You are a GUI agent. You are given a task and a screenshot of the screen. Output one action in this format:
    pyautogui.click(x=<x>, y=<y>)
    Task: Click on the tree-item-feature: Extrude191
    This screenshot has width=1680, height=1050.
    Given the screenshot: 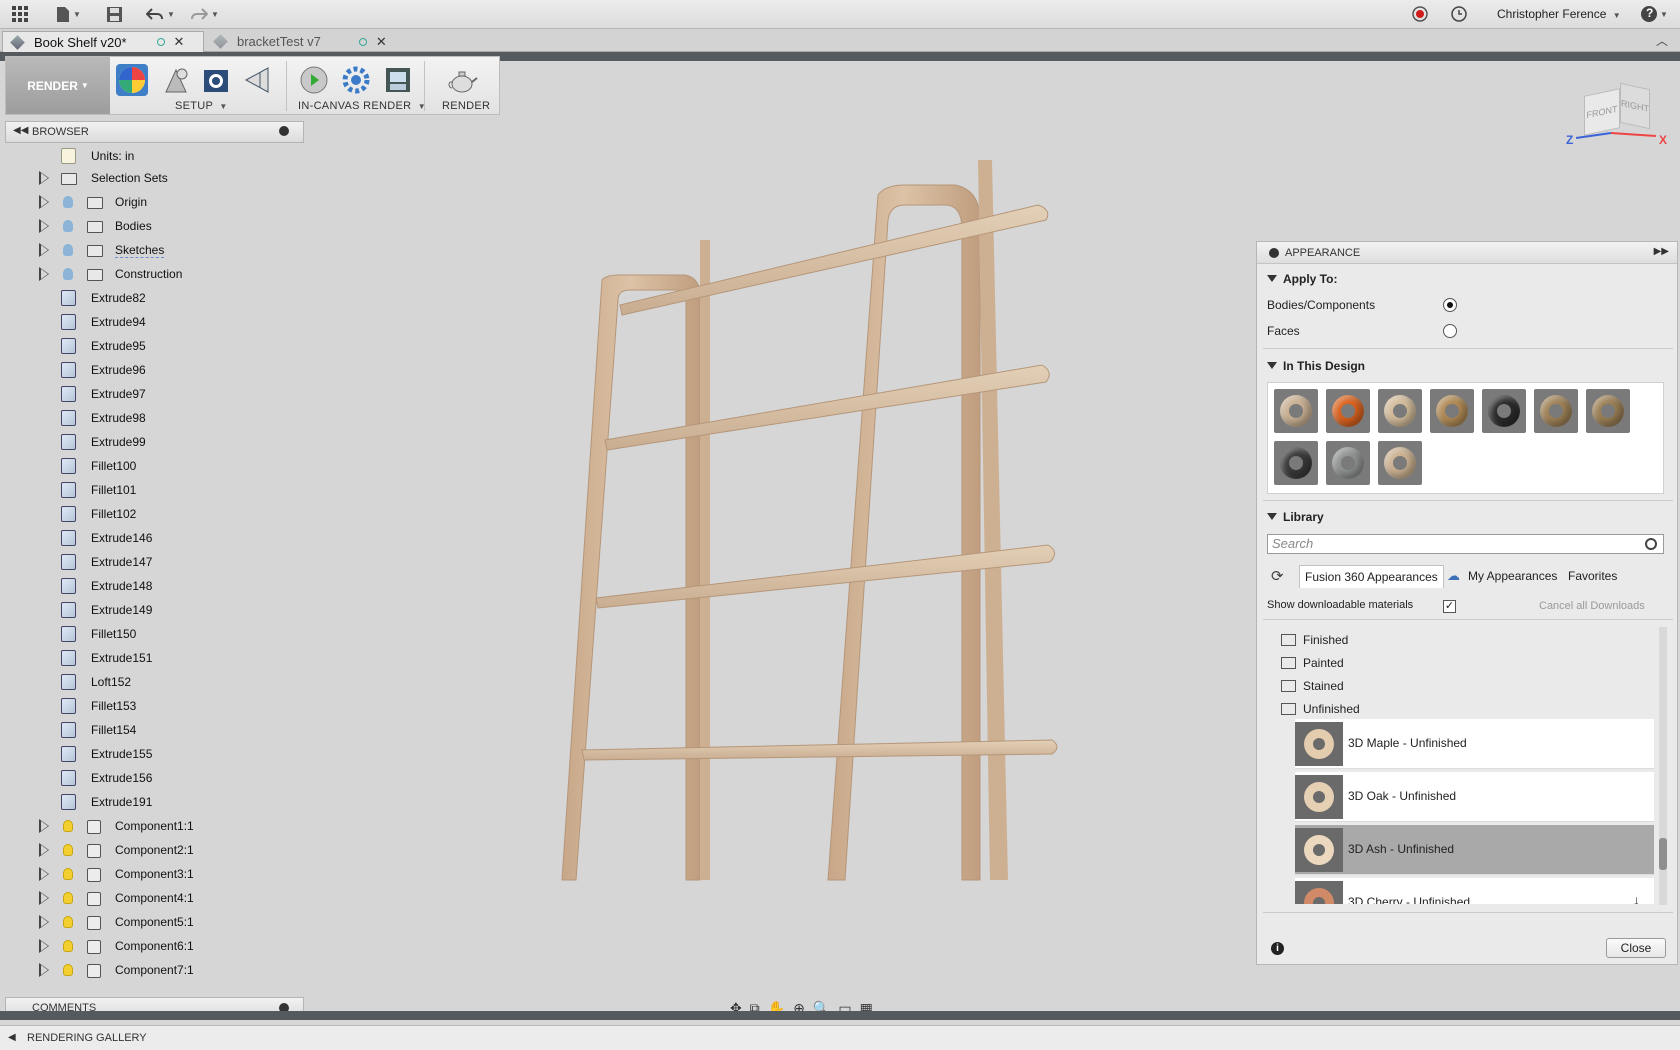 What is the action you would take?
    pyautogui.click(x=154, y=803)
    